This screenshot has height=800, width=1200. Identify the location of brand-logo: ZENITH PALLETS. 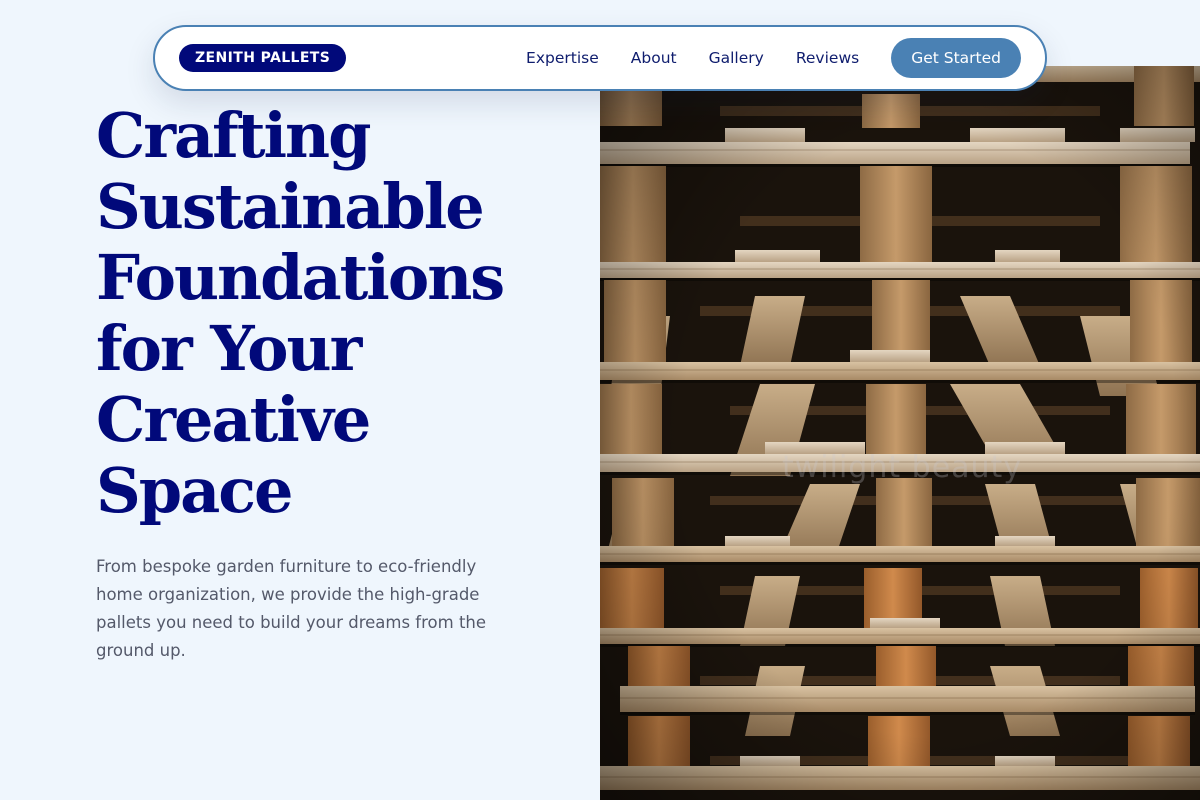
(263, 58).